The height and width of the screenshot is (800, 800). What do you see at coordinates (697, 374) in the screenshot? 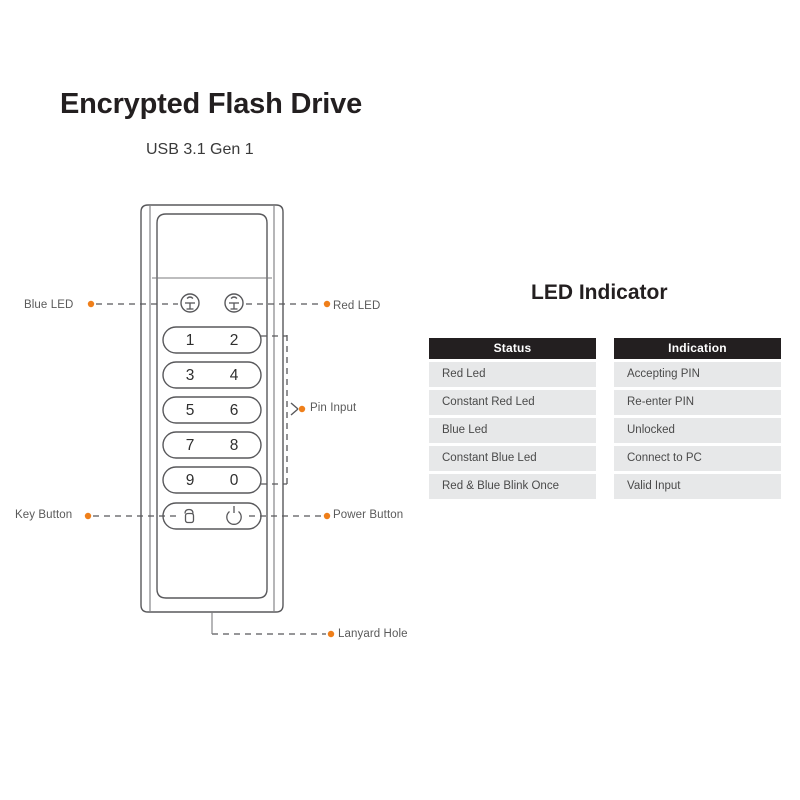
I see `table-row: Accepting PIN` at bounding box center [697, 374].